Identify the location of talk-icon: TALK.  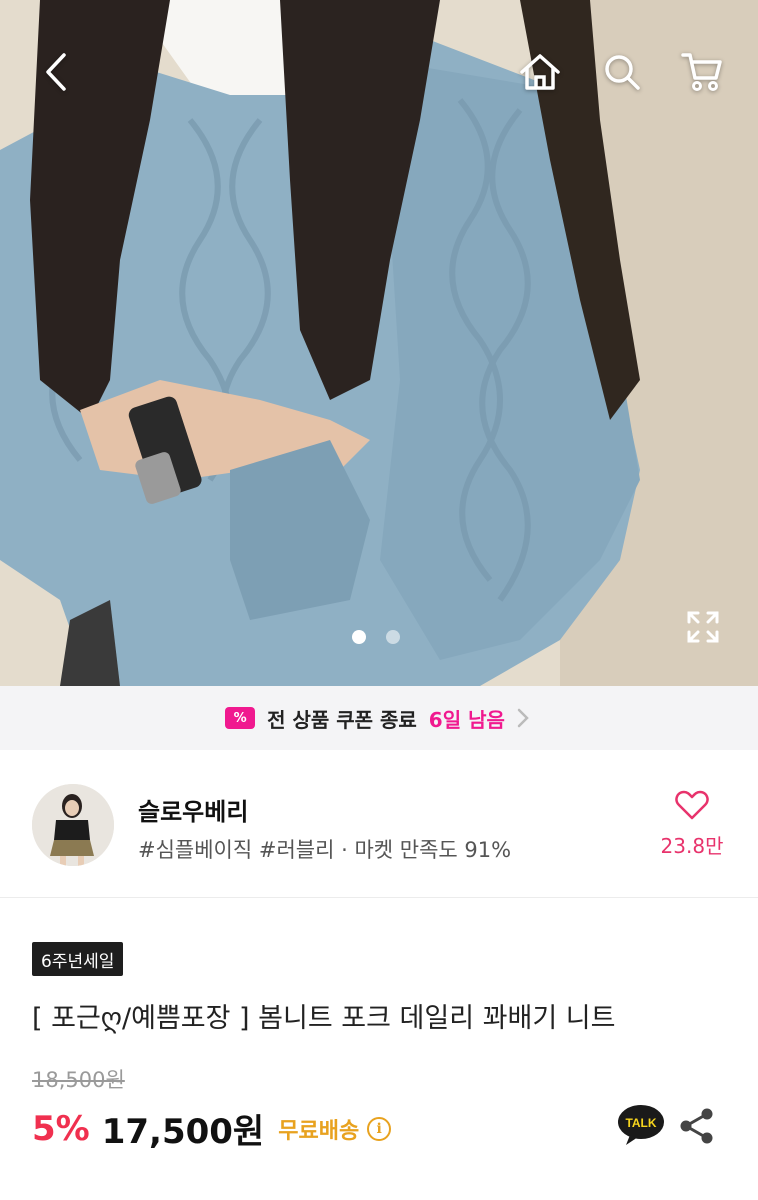
(641, 1125).